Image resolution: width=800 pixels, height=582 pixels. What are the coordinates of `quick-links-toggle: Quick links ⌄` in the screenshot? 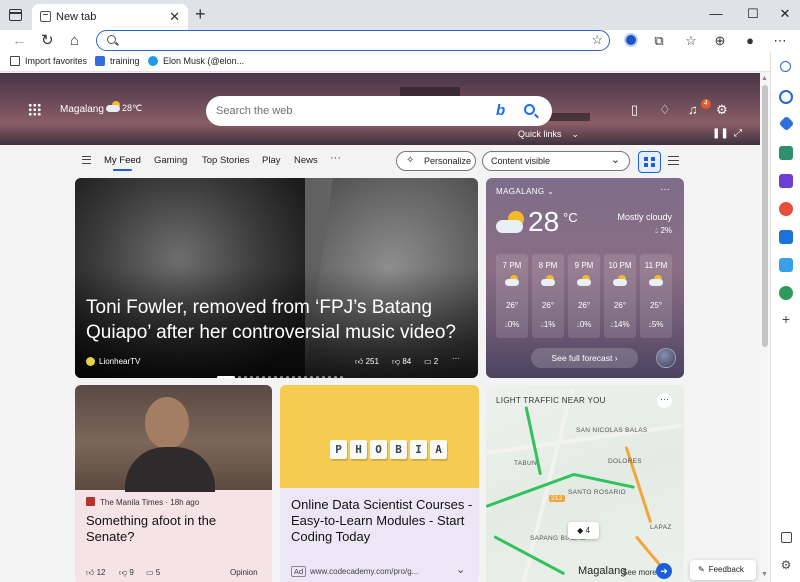 It's located at (548, 134).